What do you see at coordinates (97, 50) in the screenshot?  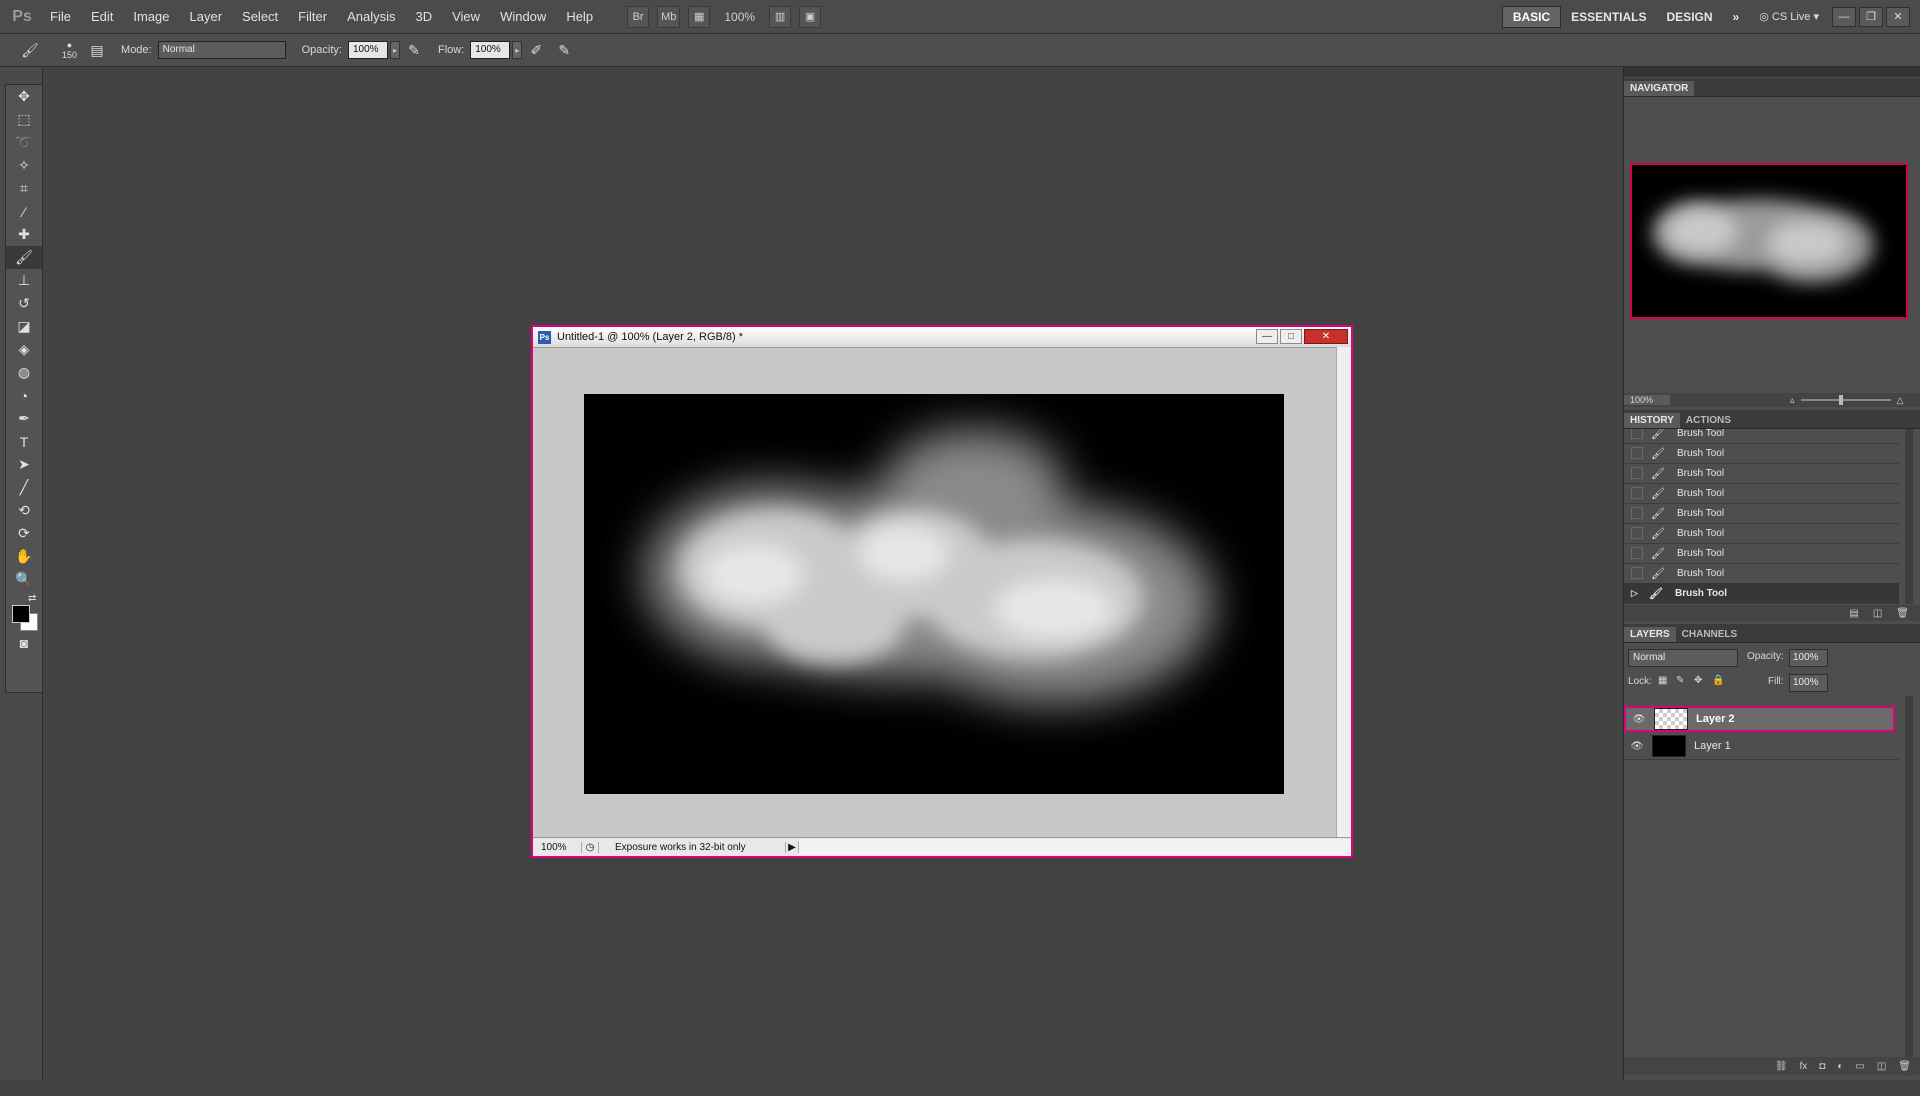 I see `brush-panel-toggle-icon: ▤` at bounding box center [97, 50].